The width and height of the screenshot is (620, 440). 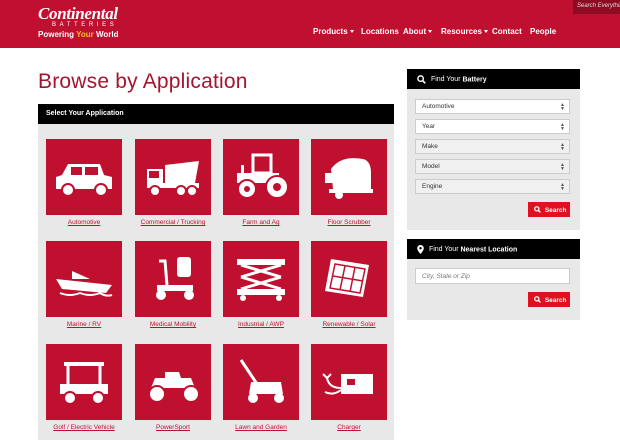 What do you see at coordinates (84, 427) in the screenshot?
I see `tile-label-golf-electric-vehicle: Golf / Electric Vehicle` at bounding box center [84, 427].